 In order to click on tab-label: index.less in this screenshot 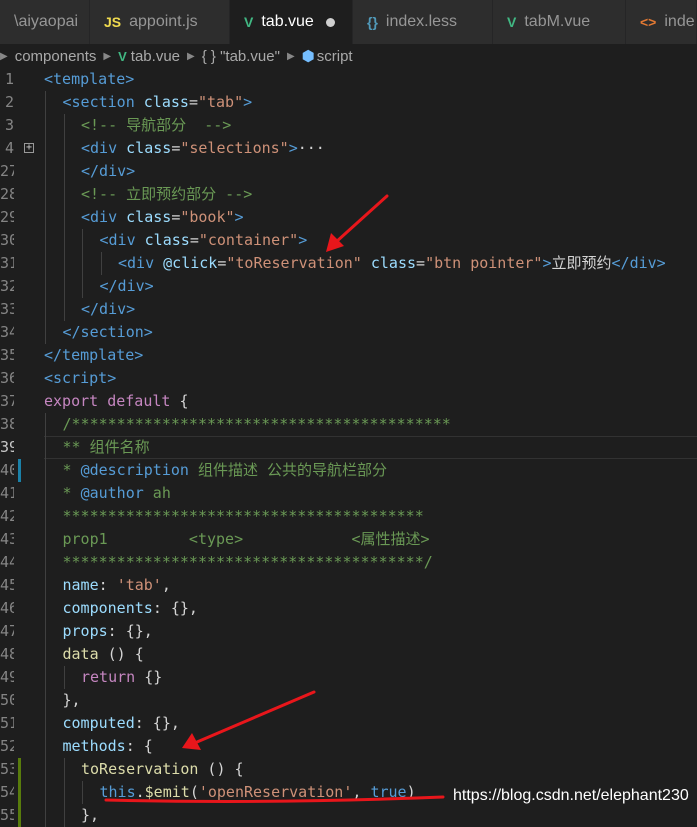, I will do `click(421, 21)`.